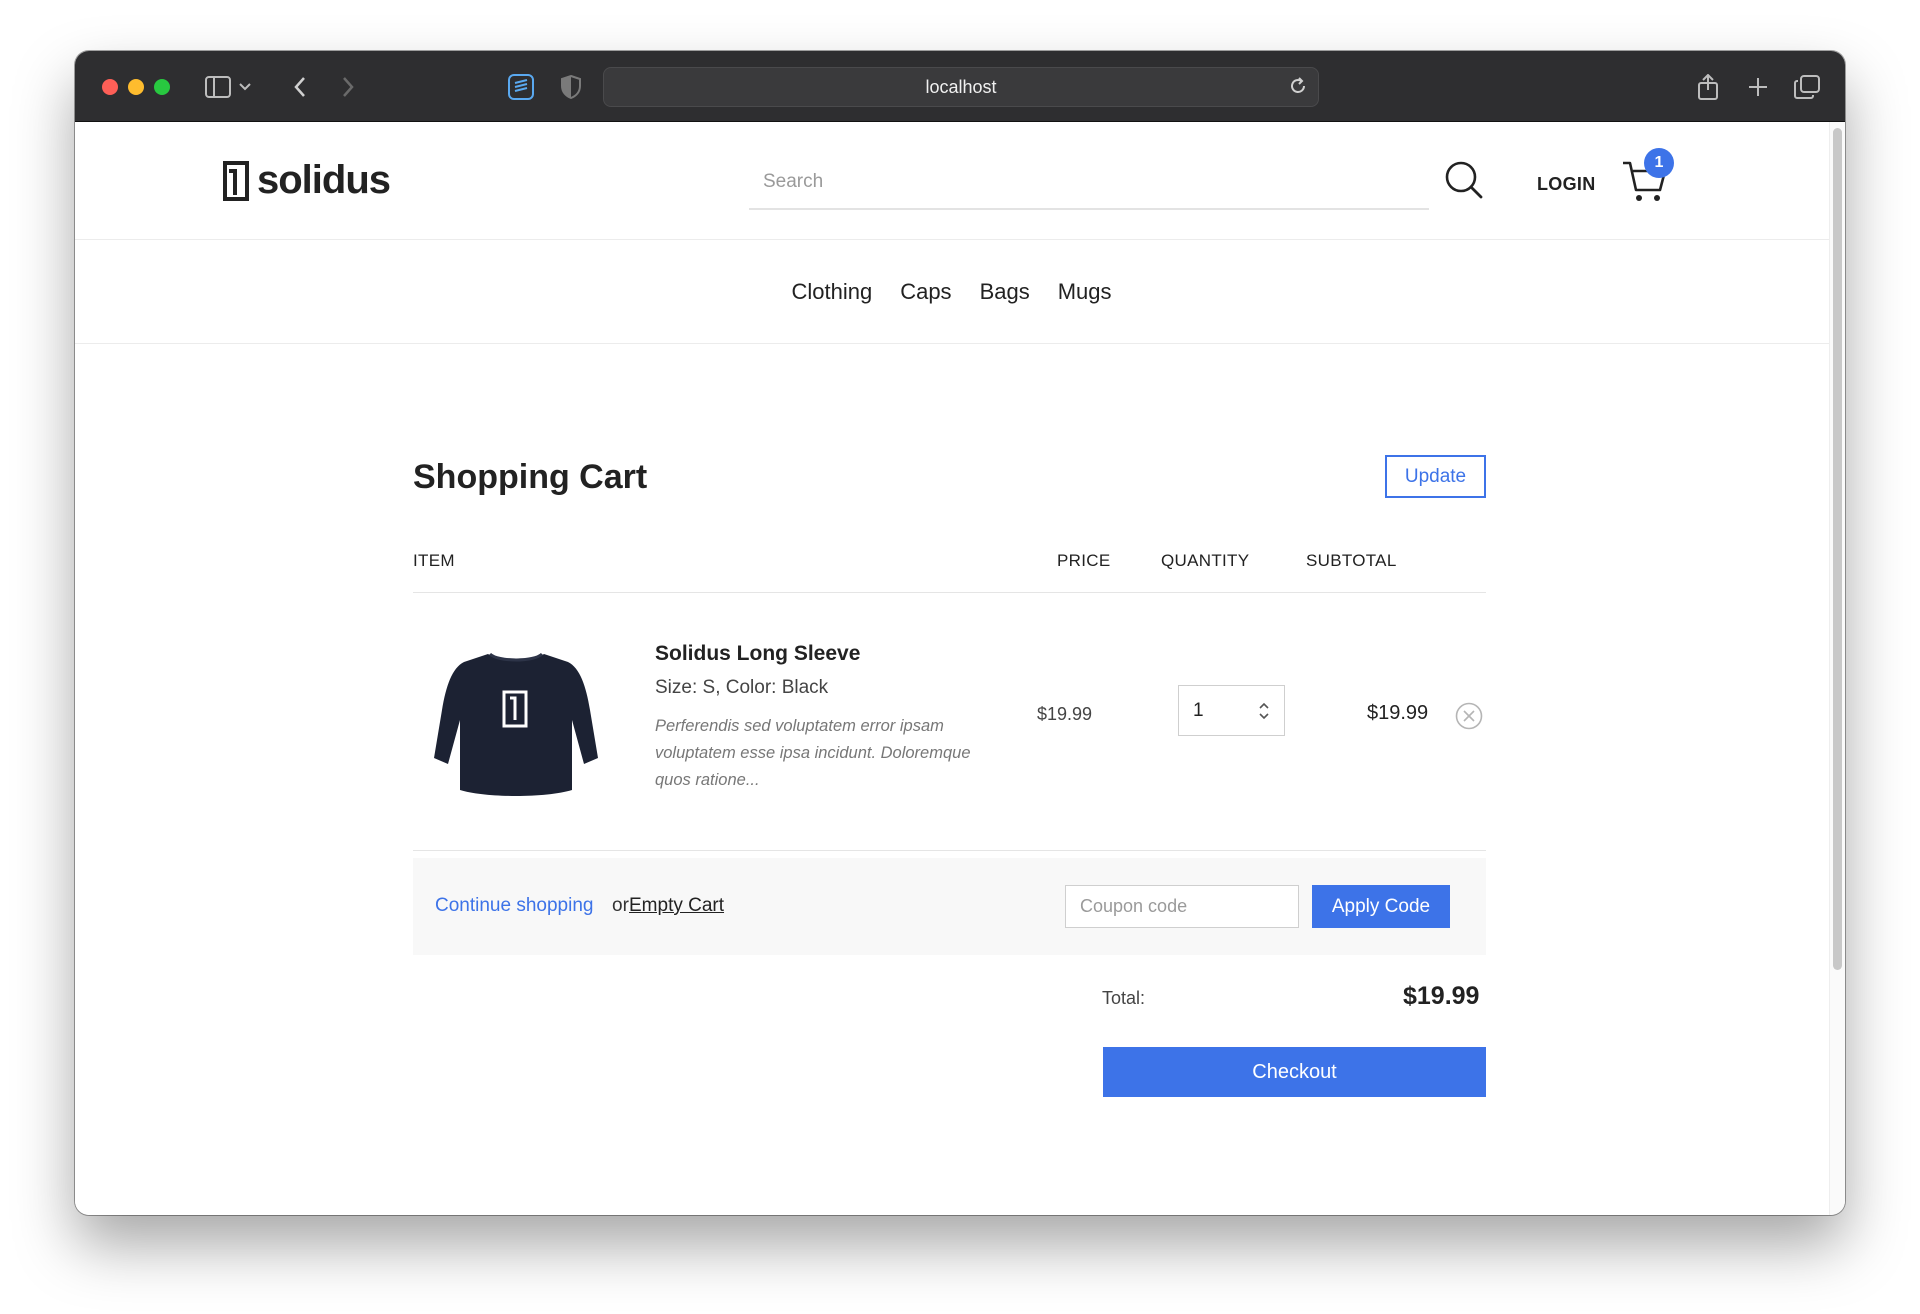 The height and width of the screenshot is (1314, 1920). I want to click on product-price: $19.99, so click(1065, 714).